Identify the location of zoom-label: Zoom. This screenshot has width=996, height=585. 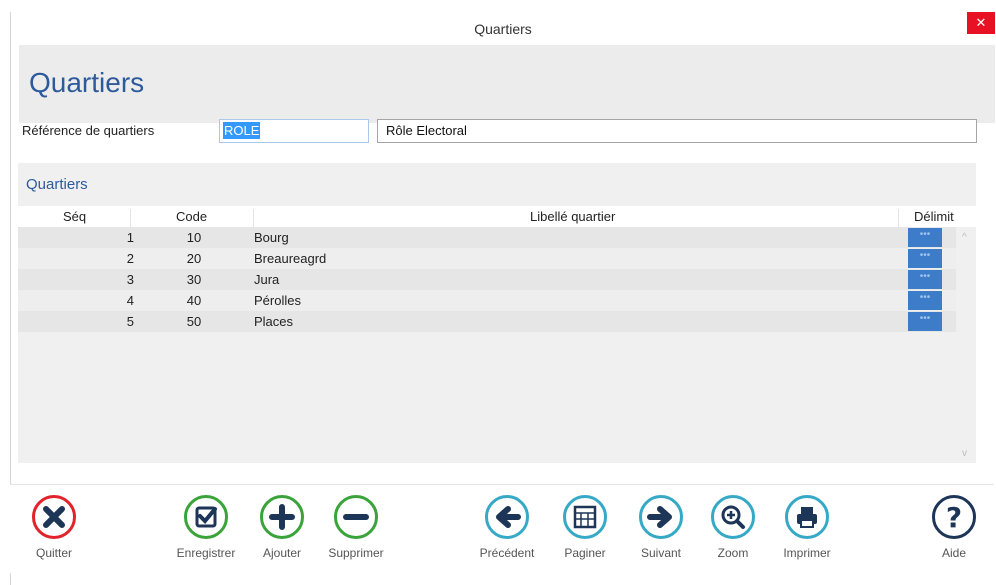
(733, 553).